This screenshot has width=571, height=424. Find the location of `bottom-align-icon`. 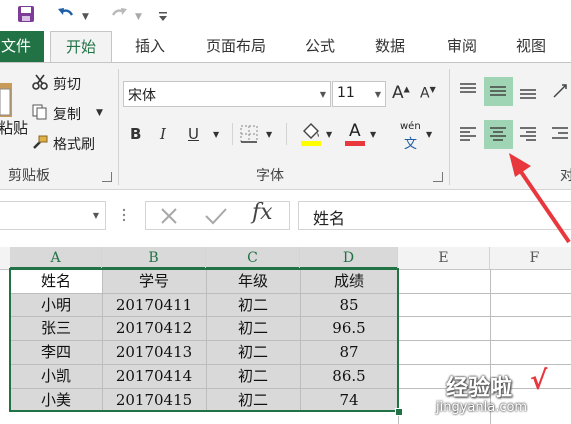

bottom-align-icon is located at coordinates (528, 91).